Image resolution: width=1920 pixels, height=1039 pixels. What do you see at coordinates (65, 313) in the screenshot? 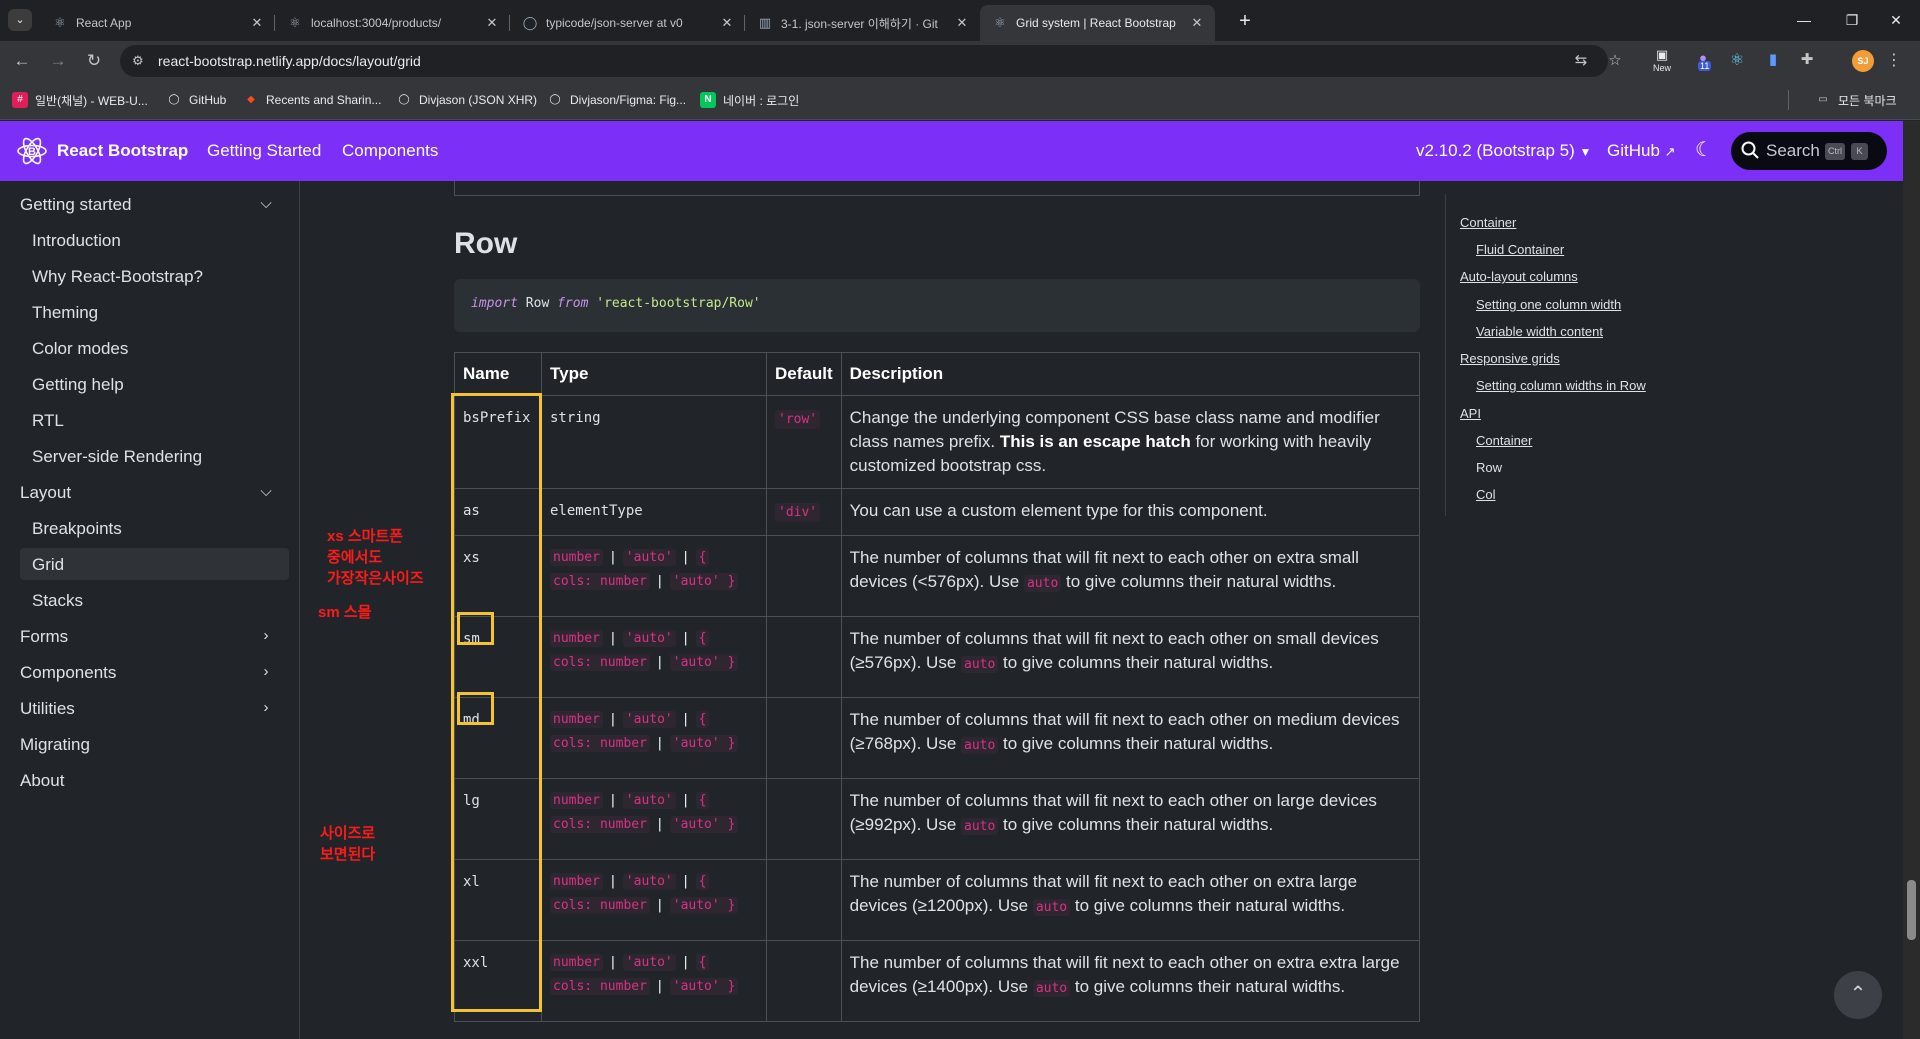
I see `sidebar-item-theming: Theming` at bounding box center [65, 313].